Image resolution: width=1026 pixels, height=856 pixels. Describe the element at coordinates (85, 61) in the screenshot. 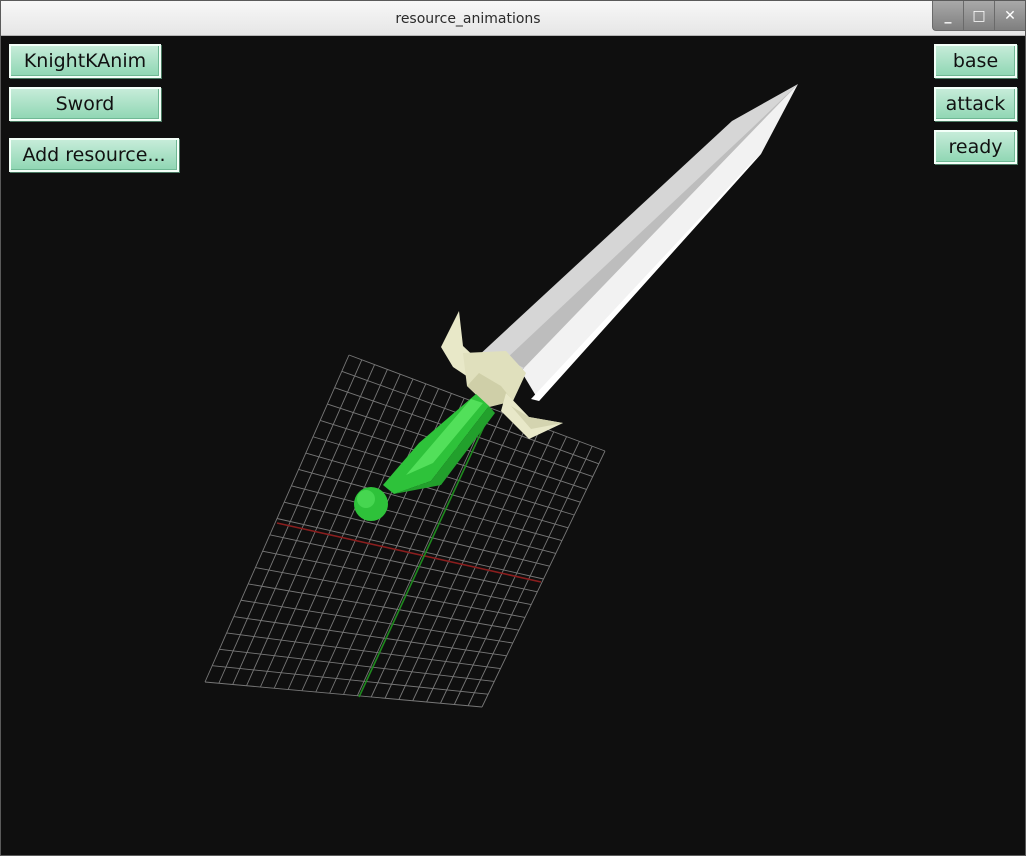

I see `resource-button-knightkanim: KnightKAnim` at that location.